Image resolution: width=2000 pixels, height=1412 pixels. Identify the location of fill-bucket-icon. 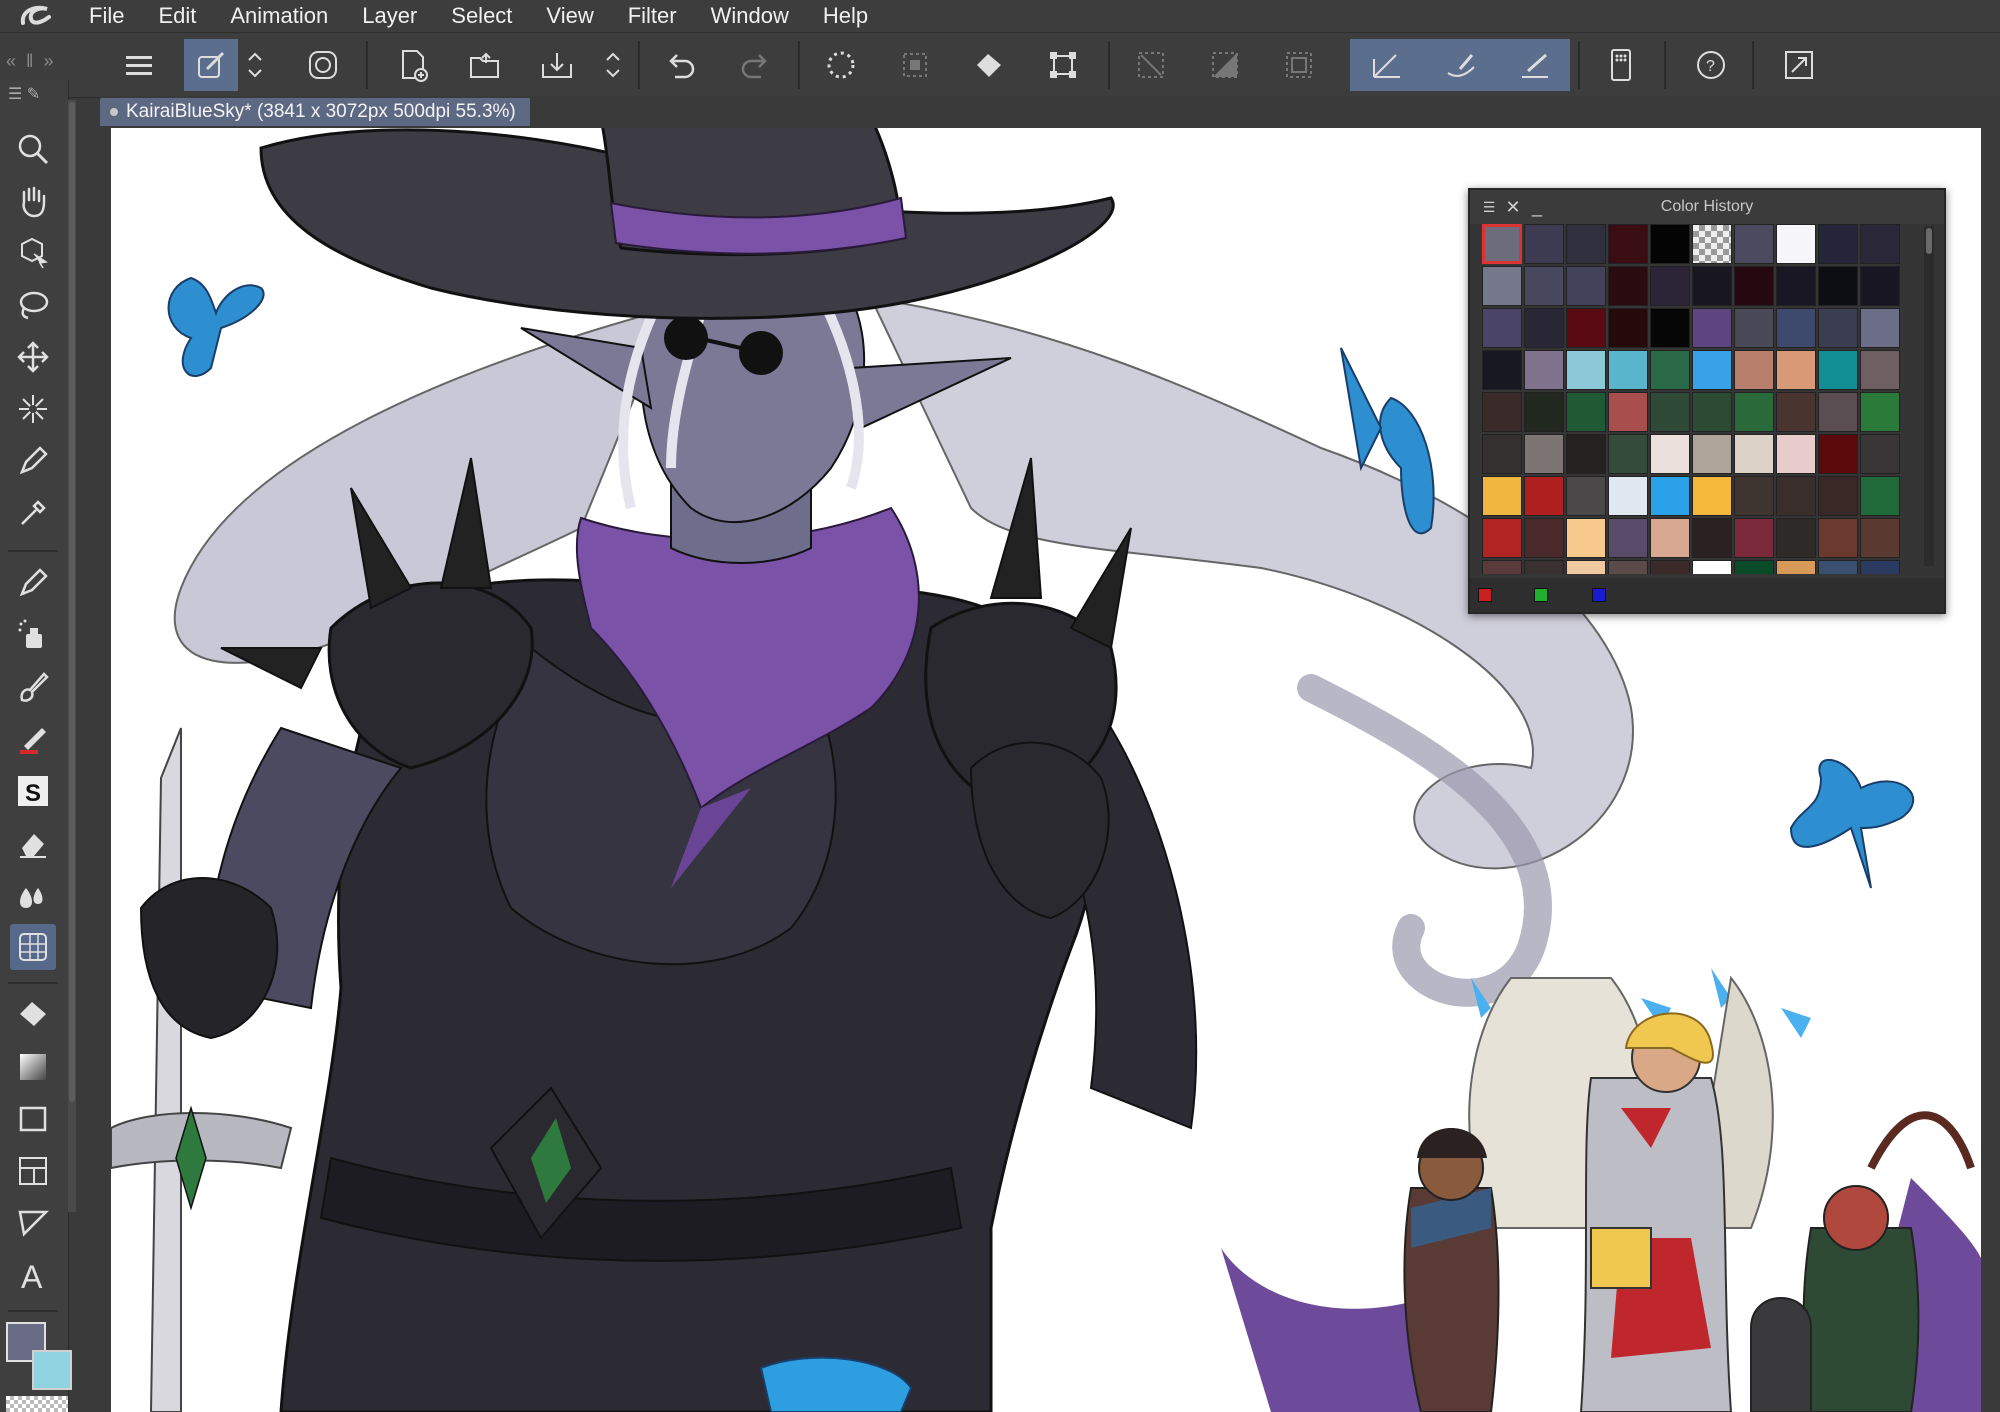
(33, 1015).